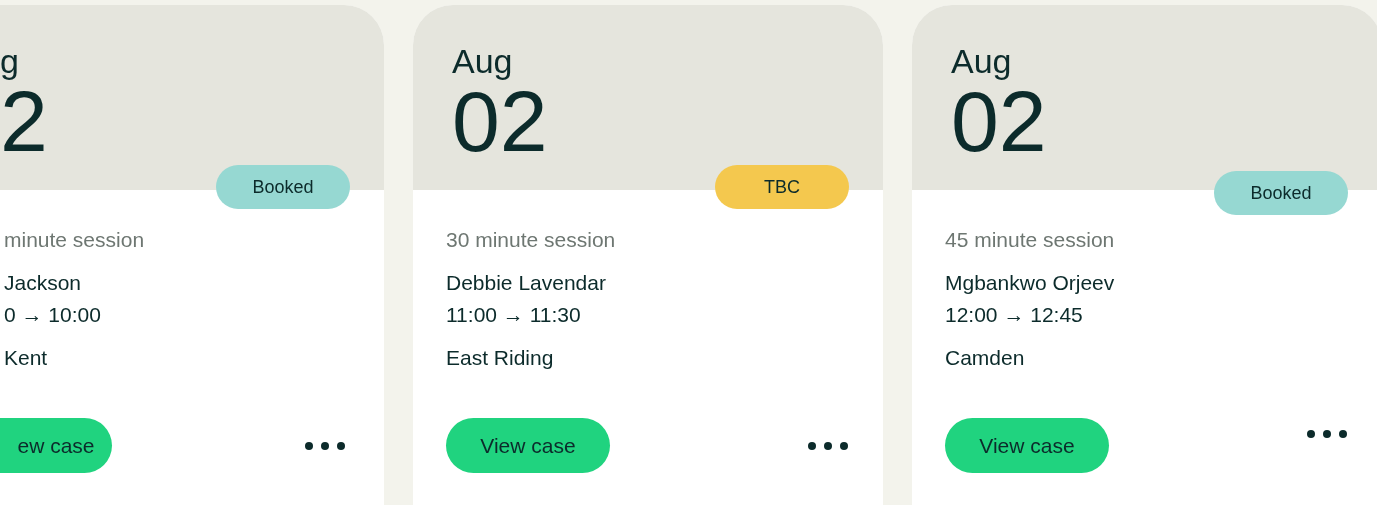  I want to click on duration-text: minute session, so click(74, 240).